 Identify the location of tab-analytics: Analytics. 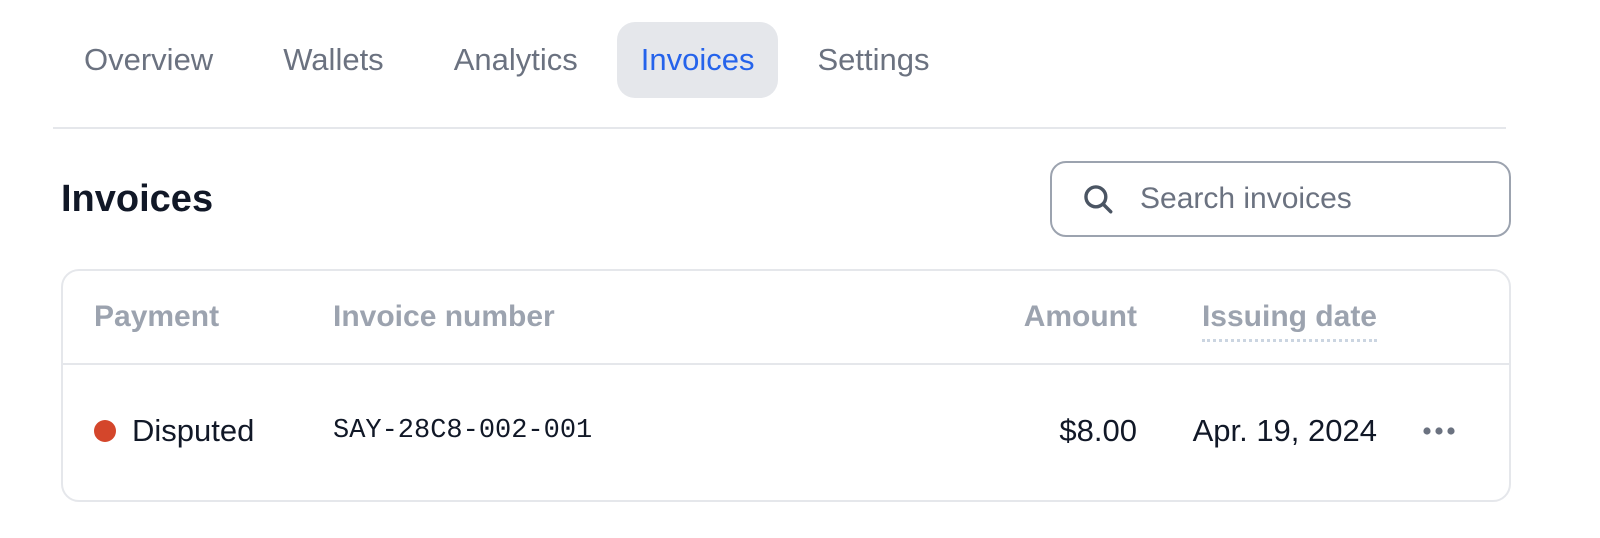
(516, 60).